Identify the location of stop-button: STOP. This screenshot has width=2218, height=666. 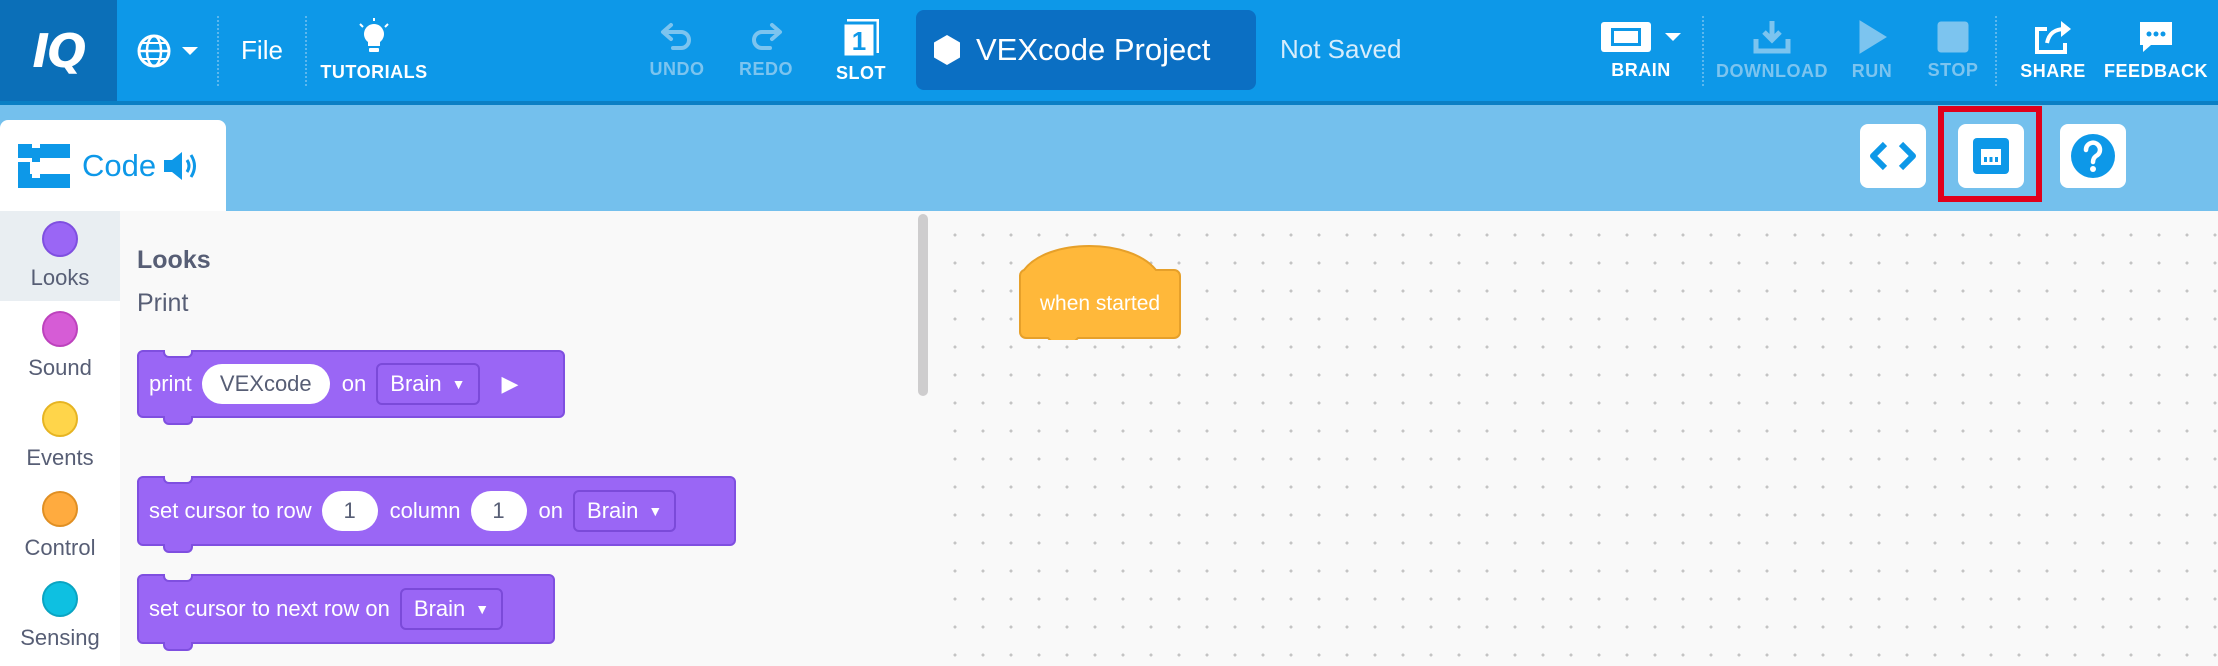
(1953, 50).